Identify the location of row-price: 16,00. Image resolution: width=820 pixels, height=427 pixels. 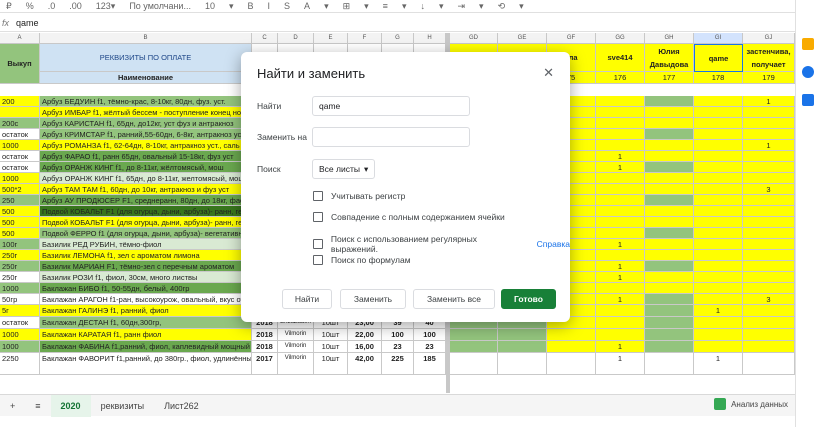
(365, 347).